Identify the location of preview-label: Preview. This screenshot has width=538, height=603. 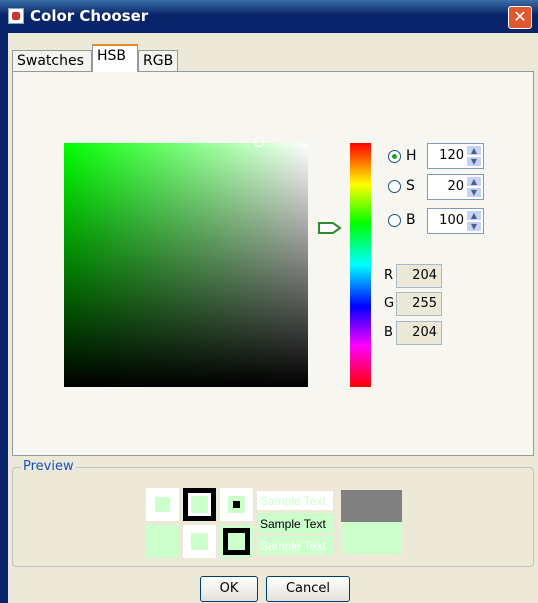
(48, 466).